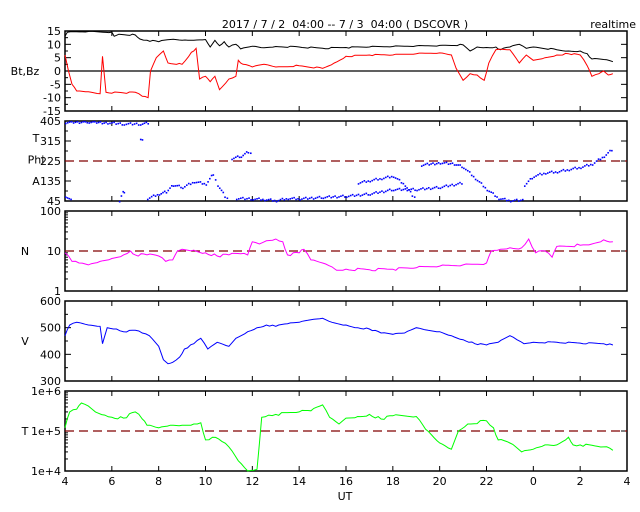 The height and width of the screenshot is (512, 640). What do you see at coordinates (206, 481) in the screenshot?
I see `x-tick-label: 10` at bounding box center [206, 481].